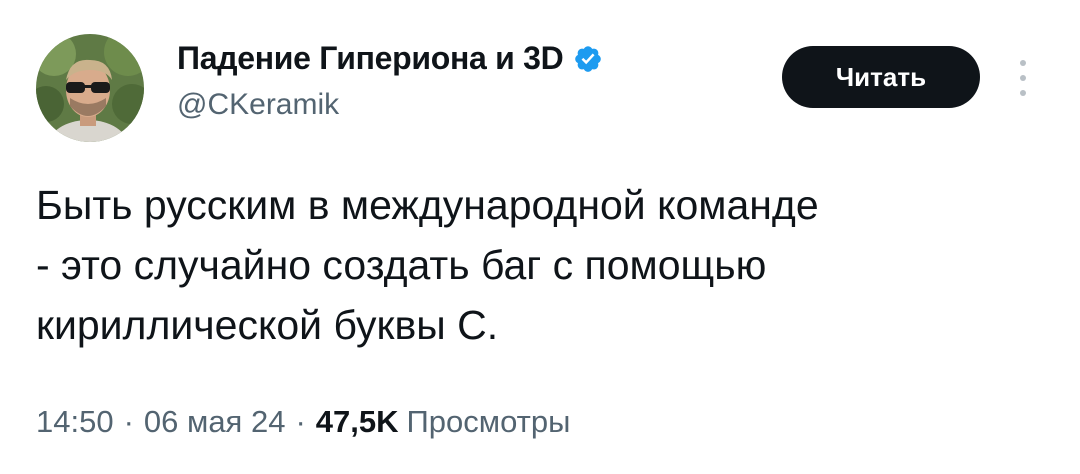 The height and width of the screenshot is (474, 1080). I want to click on tweet-meta: 14:50 · 06 мая 24 · 47,5K Просмотры, so click(303, 422).